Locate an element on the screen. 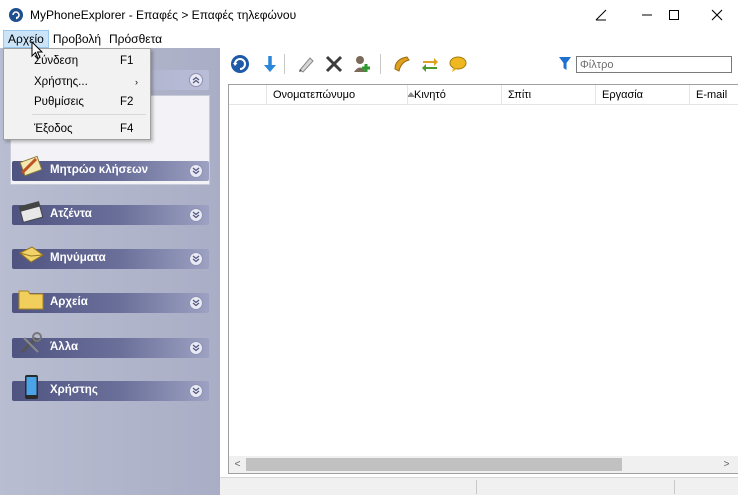  edit-icon is located at coordinates (306, 65).